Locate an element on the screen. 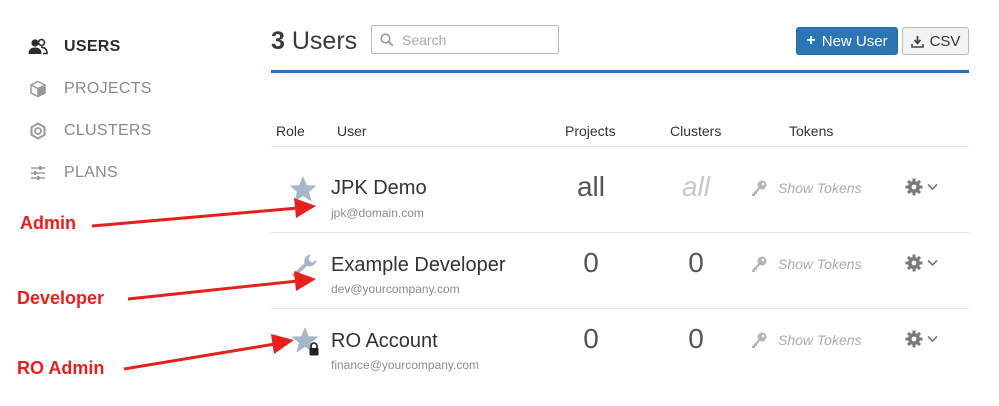  developer-arrow-head is located at coordinates (305, 281).